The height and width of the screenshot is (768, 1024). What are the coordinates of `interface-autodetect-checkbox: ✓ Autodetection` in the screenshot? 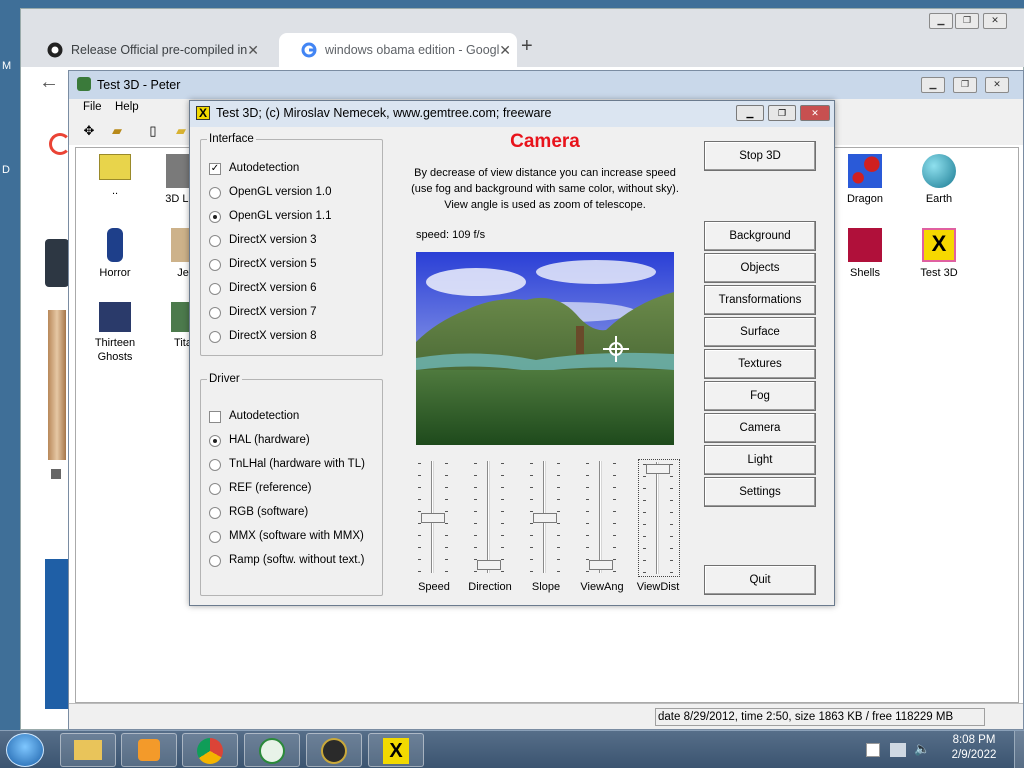 It's located at (254, 168).